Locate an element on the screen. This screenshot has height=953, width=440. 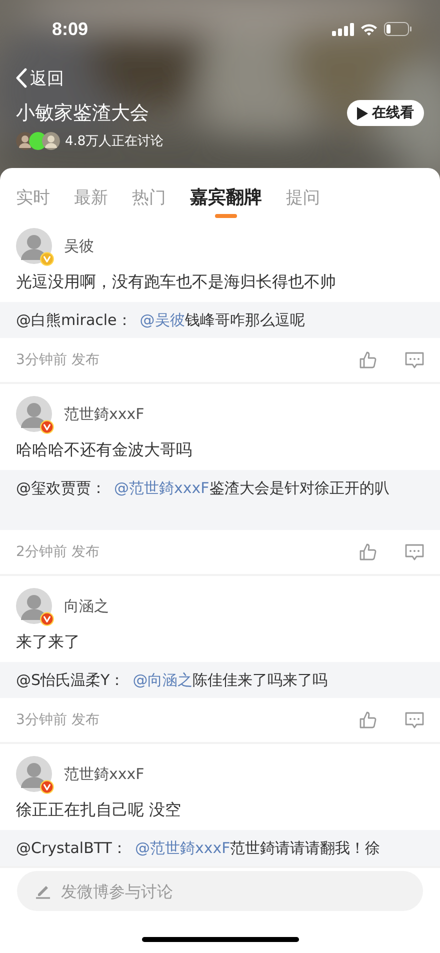
tab: 提问 is located at coordinates (303, 197).